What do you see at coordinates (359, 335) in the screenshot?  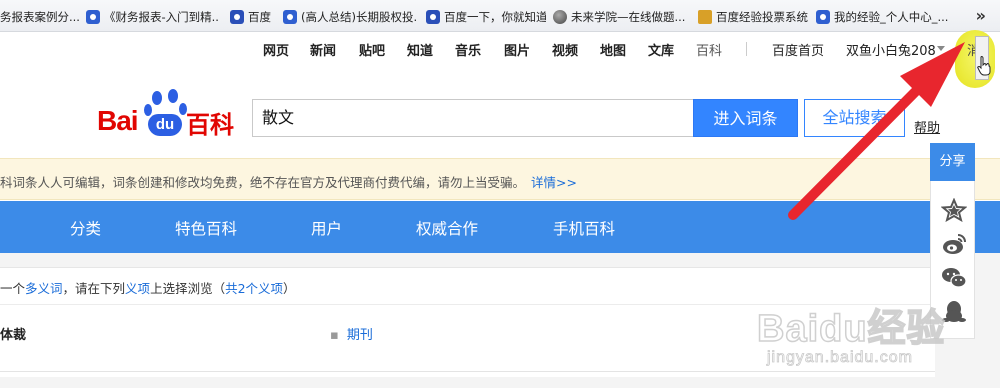 I see `sense-option-label: 期刊` at bounding box center [359, 335].